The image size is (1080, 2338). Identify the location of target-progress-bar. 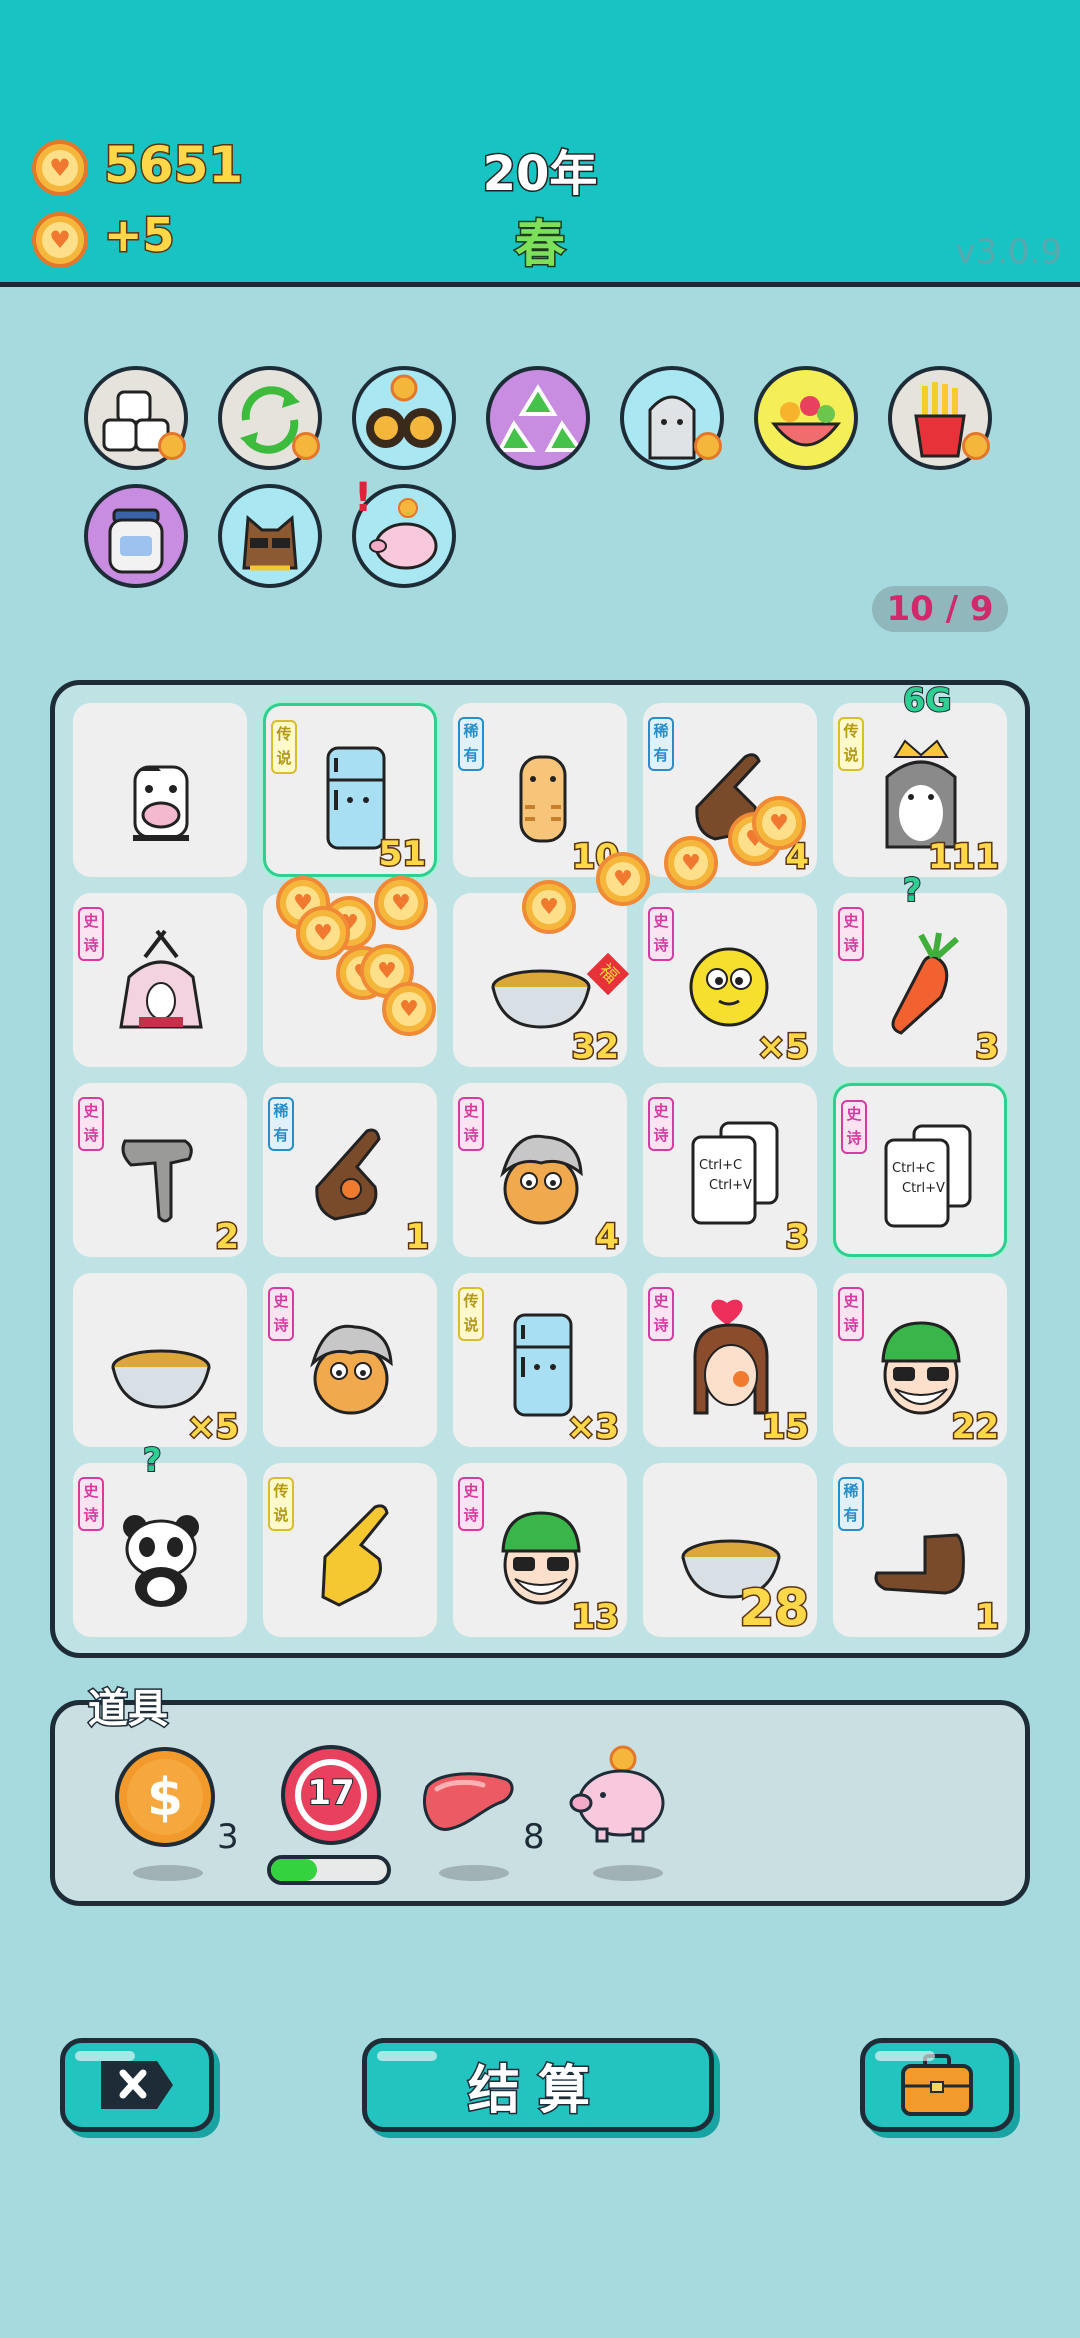
(329, 1870).